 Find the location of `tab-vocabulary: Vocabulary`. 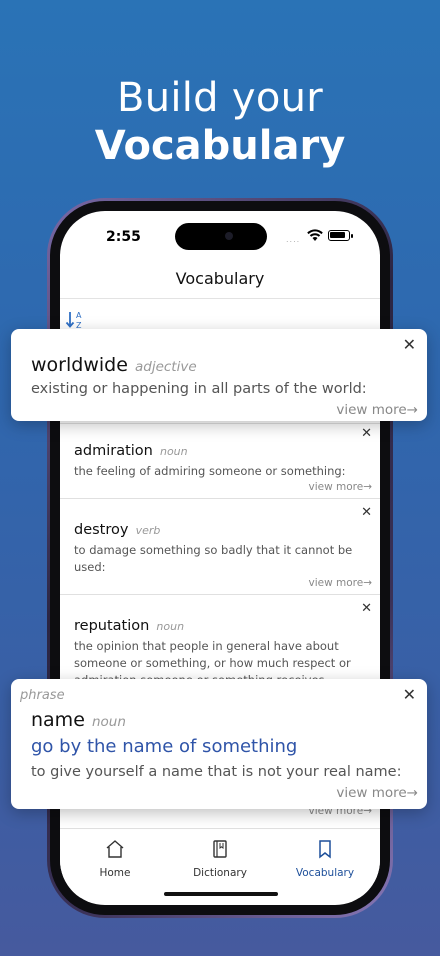

tab-vocabulary: Vocabulary is located at coordinates (325, 859).